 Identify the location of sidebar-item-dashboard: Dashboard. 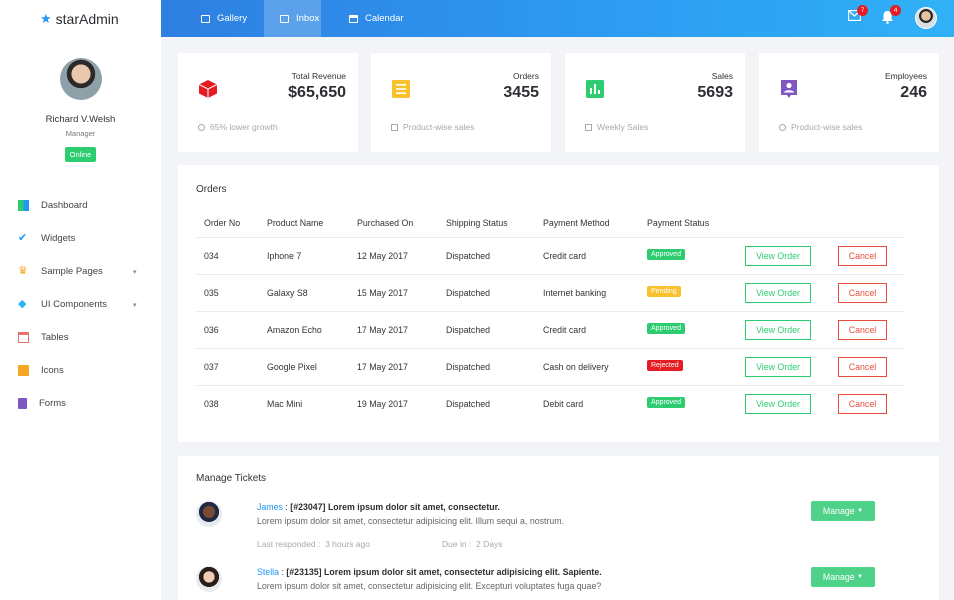
(80, 205).